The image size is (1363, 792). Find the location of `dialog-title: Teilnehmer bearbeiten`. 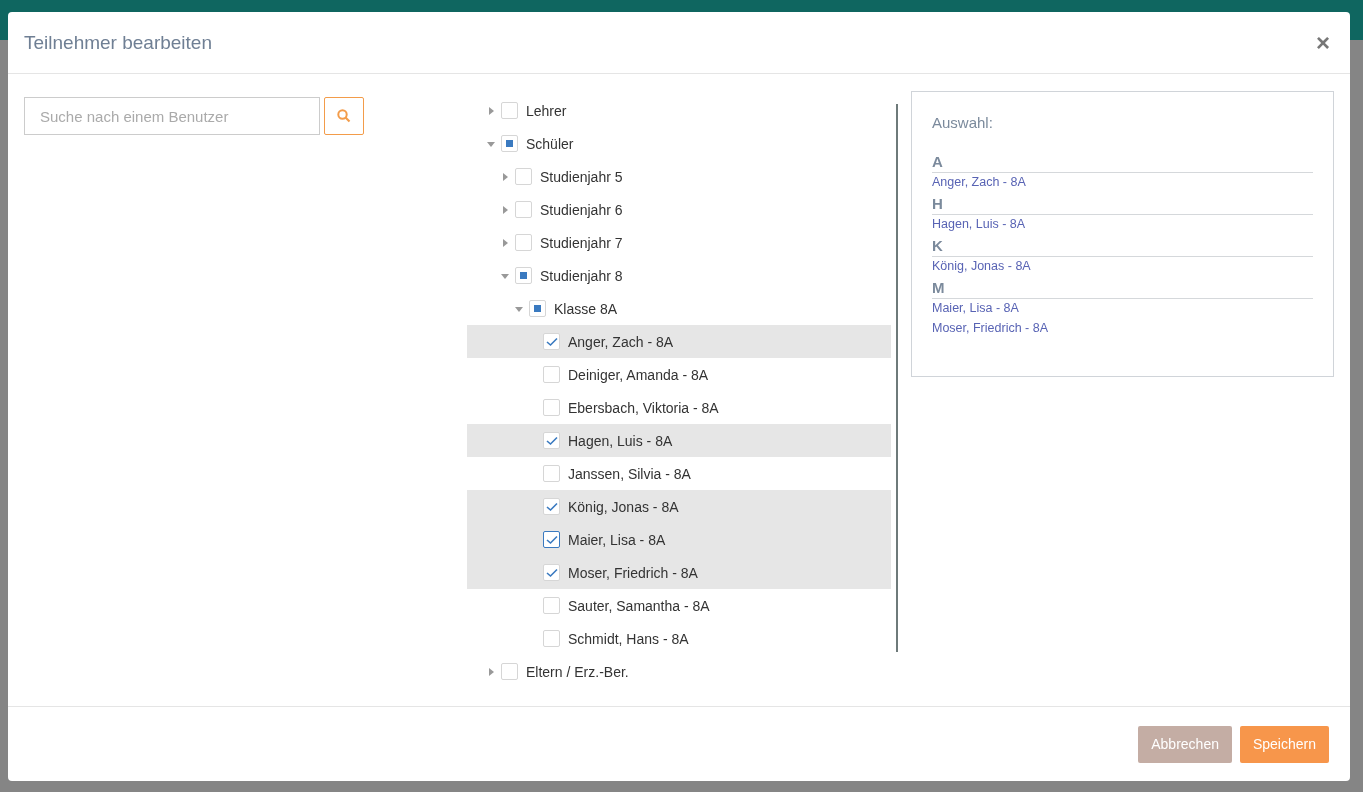

dialog-title: Teilnehmer bearbeiten is located at coordinates (118, 42).